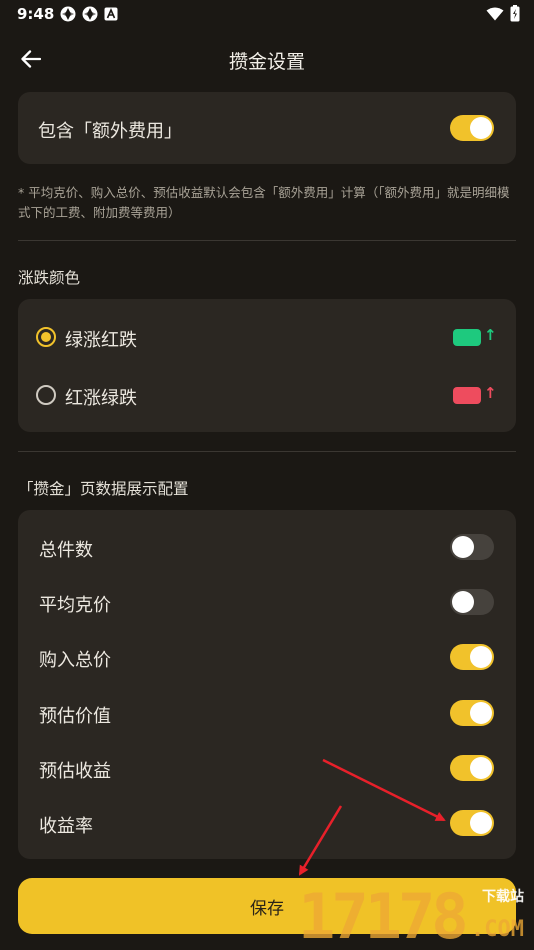  What do you see at coordinates (267, 546) in the screenshot?
I see `display-item-total-count: 总件数` at bounding box center [267, 546].